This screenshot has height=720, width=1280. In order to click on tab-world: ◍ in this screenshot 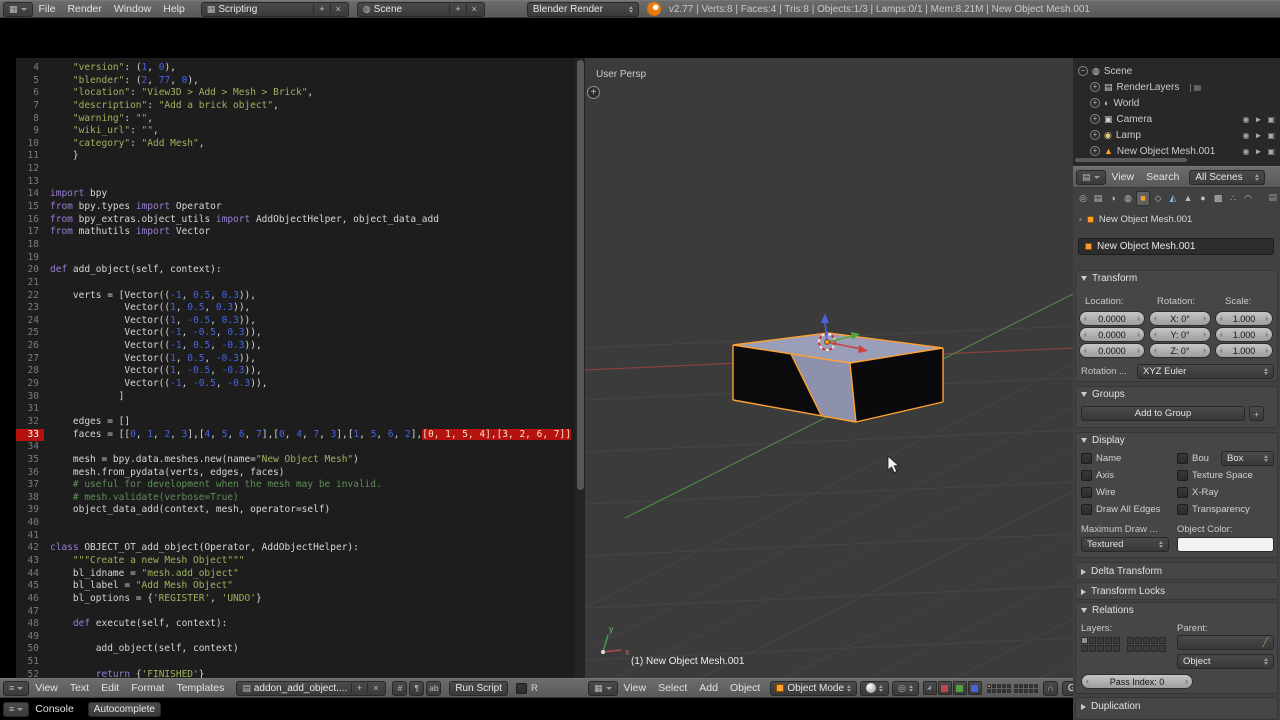, I will do `click(1128, 198)`.